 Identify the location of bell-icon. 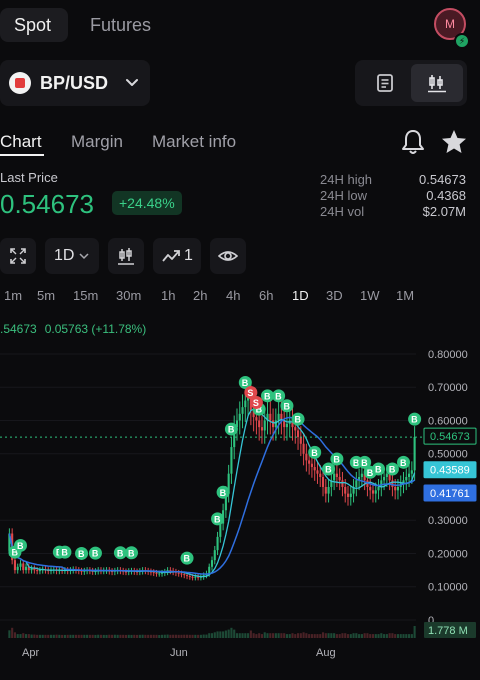
(413, 142).